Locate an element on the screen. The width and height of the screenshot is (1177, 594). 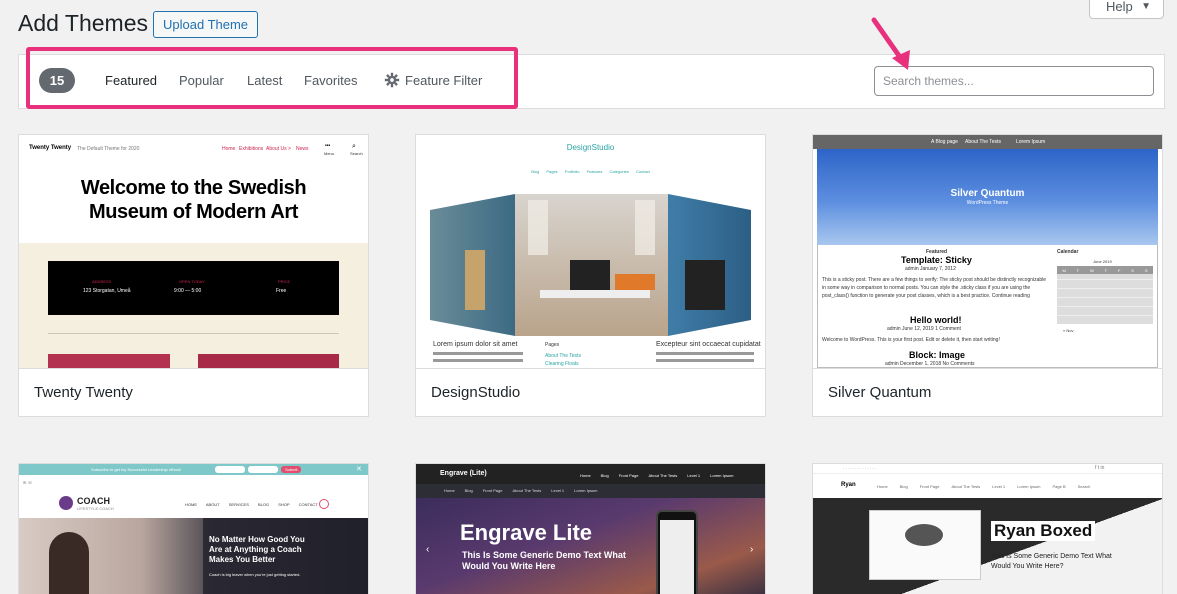
search-themes-input is located at coordinates (1014, 81).